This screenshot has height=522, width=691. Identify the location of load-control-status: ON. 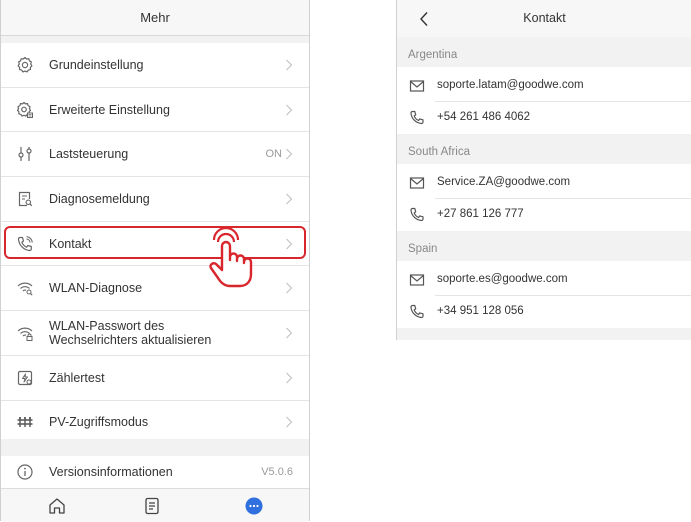
(274, 154).